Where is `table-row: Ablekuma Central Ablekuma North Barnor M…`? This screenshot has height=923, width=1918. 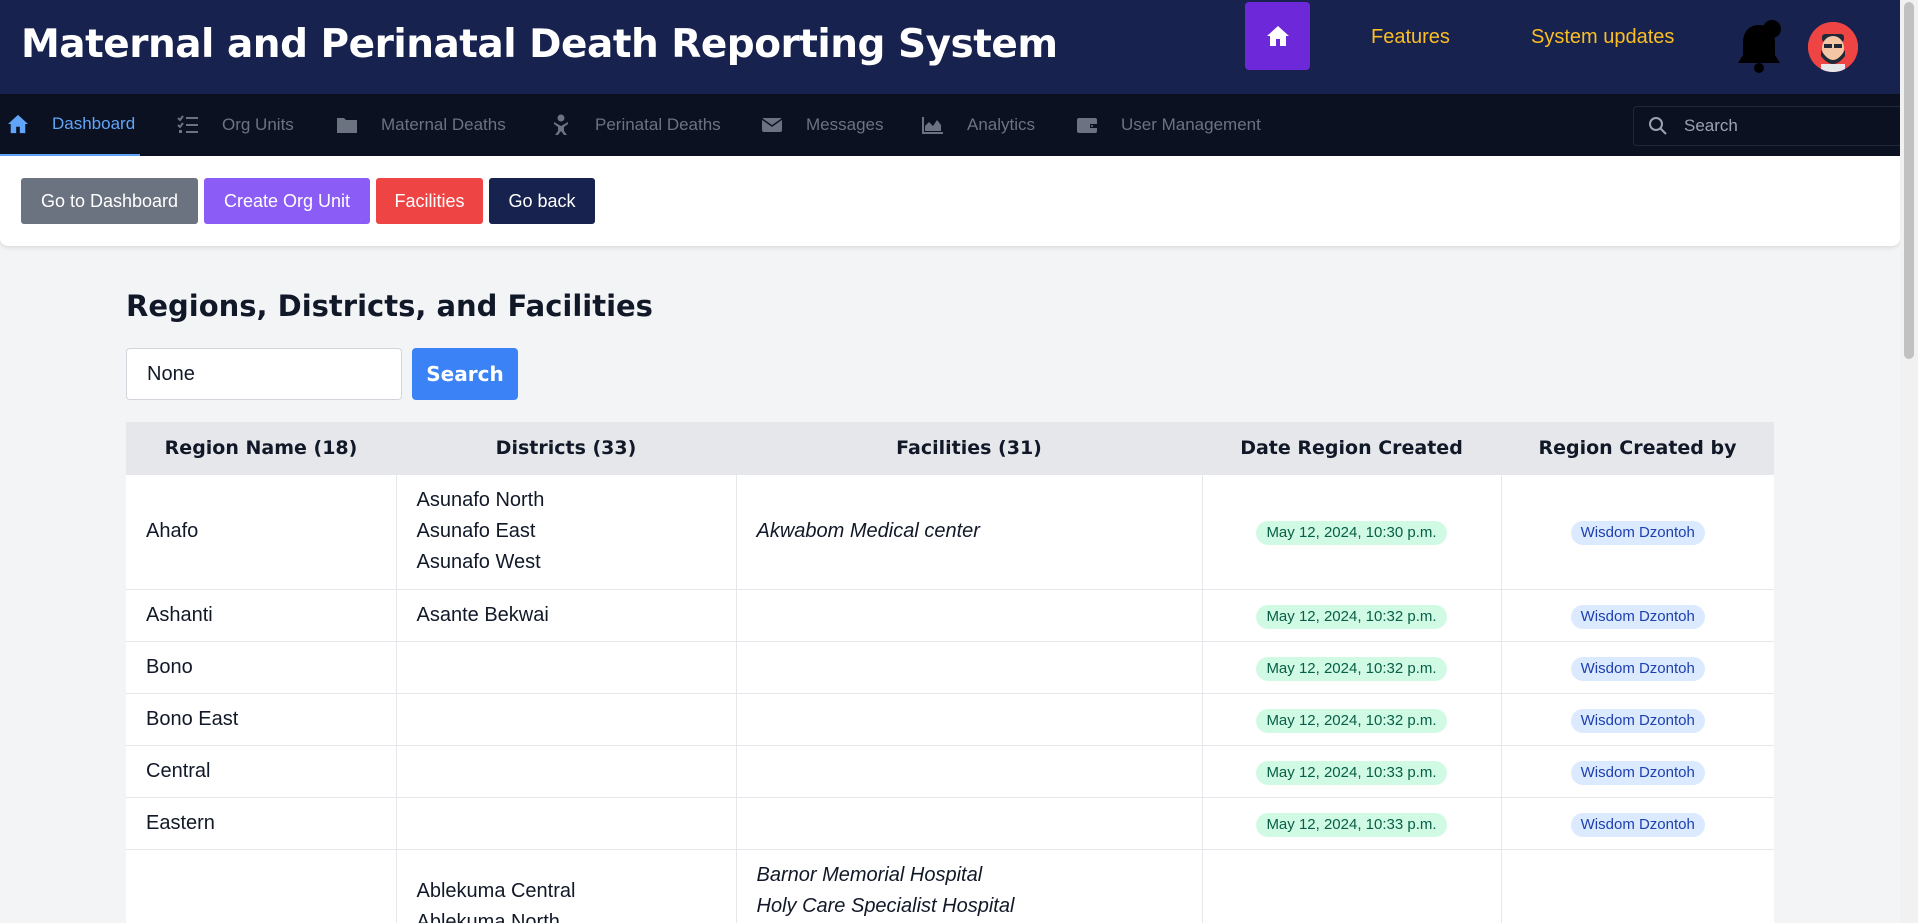 table-row: Ablekuma Central Ablekuma North Barnor M… is located at coordinates (950, 885).